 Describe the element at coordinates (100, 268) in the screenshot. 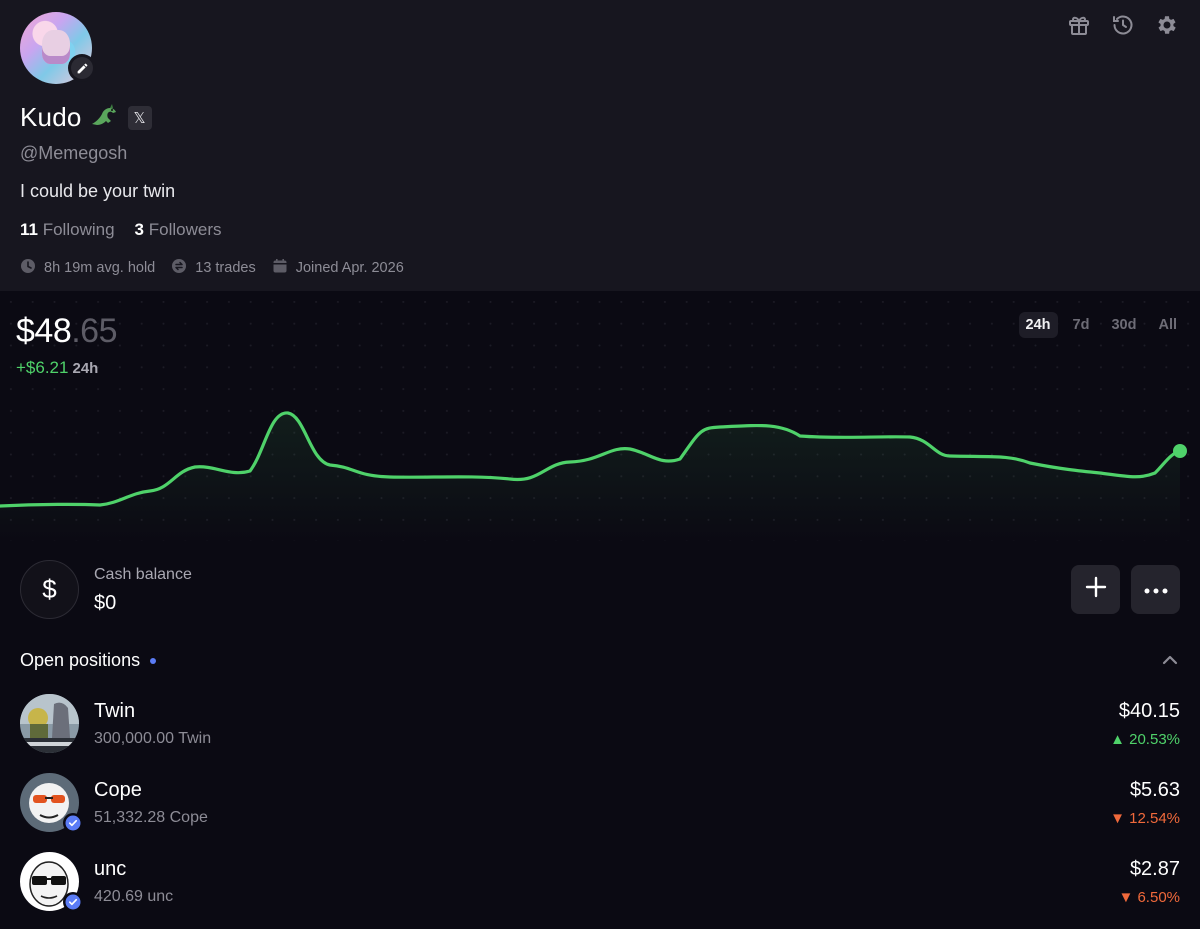

I see `avg-hold-text: 8h 19m avg. hold` at that location.